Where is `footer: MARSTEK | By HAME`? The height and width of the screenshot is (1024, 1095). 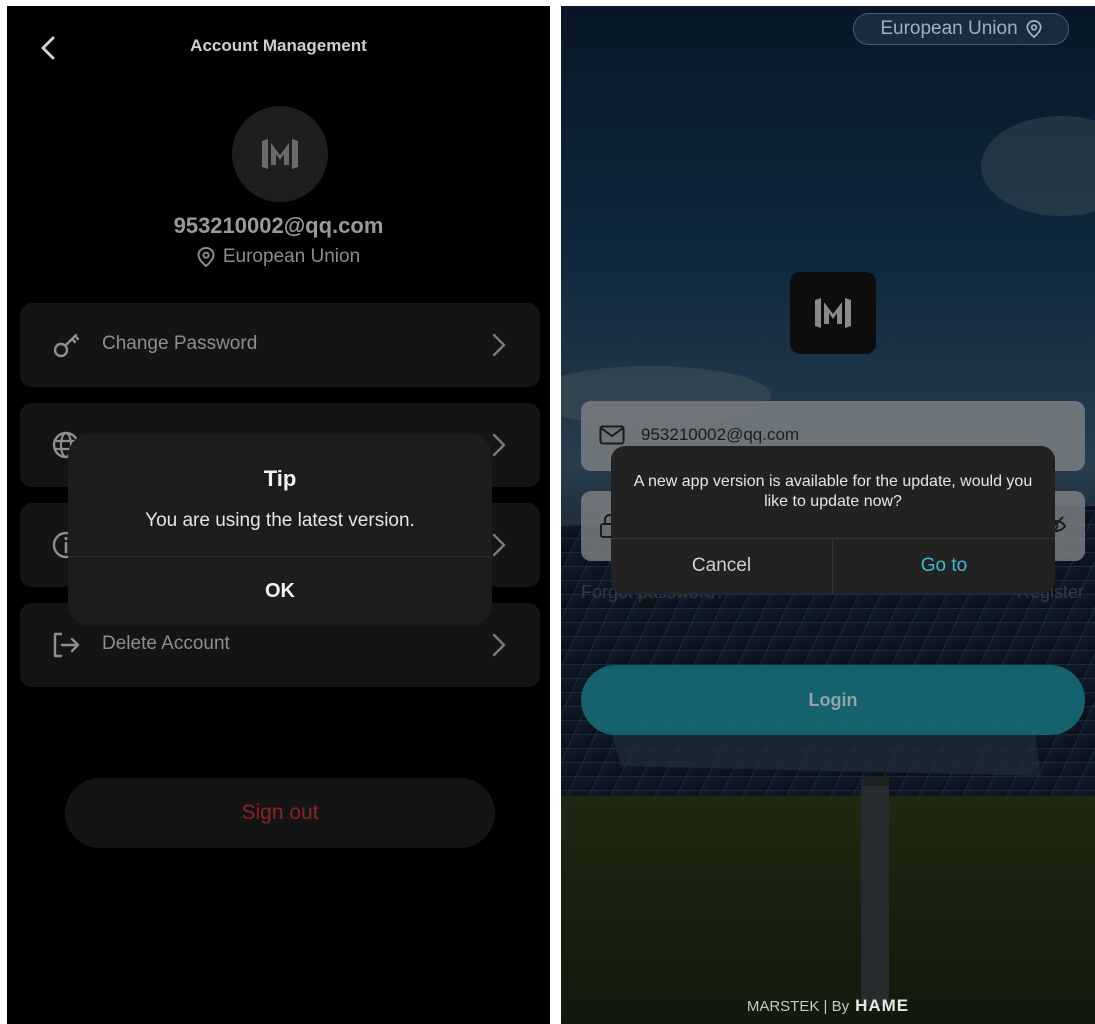
footer: MARSTEK | By HAME is located at coordinates (828, 1006).